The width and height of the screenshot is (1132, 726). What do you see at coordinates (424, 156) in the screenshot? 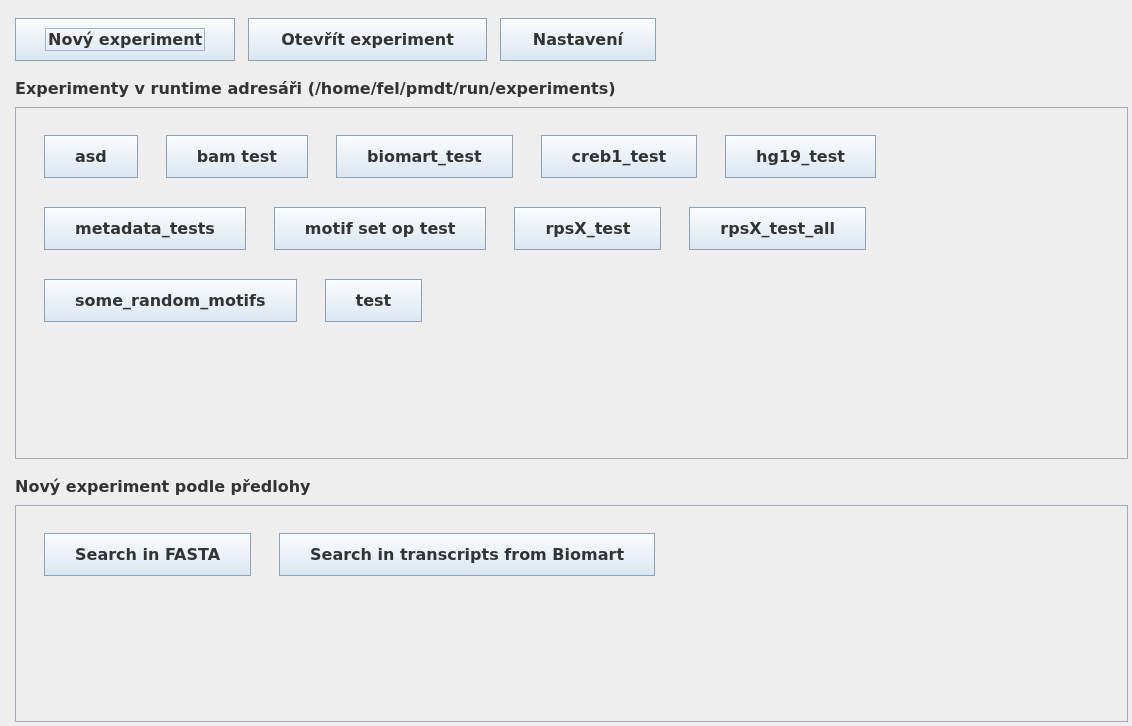
I see `experiment-button: biomart_test` at bounding box center [424, 156].